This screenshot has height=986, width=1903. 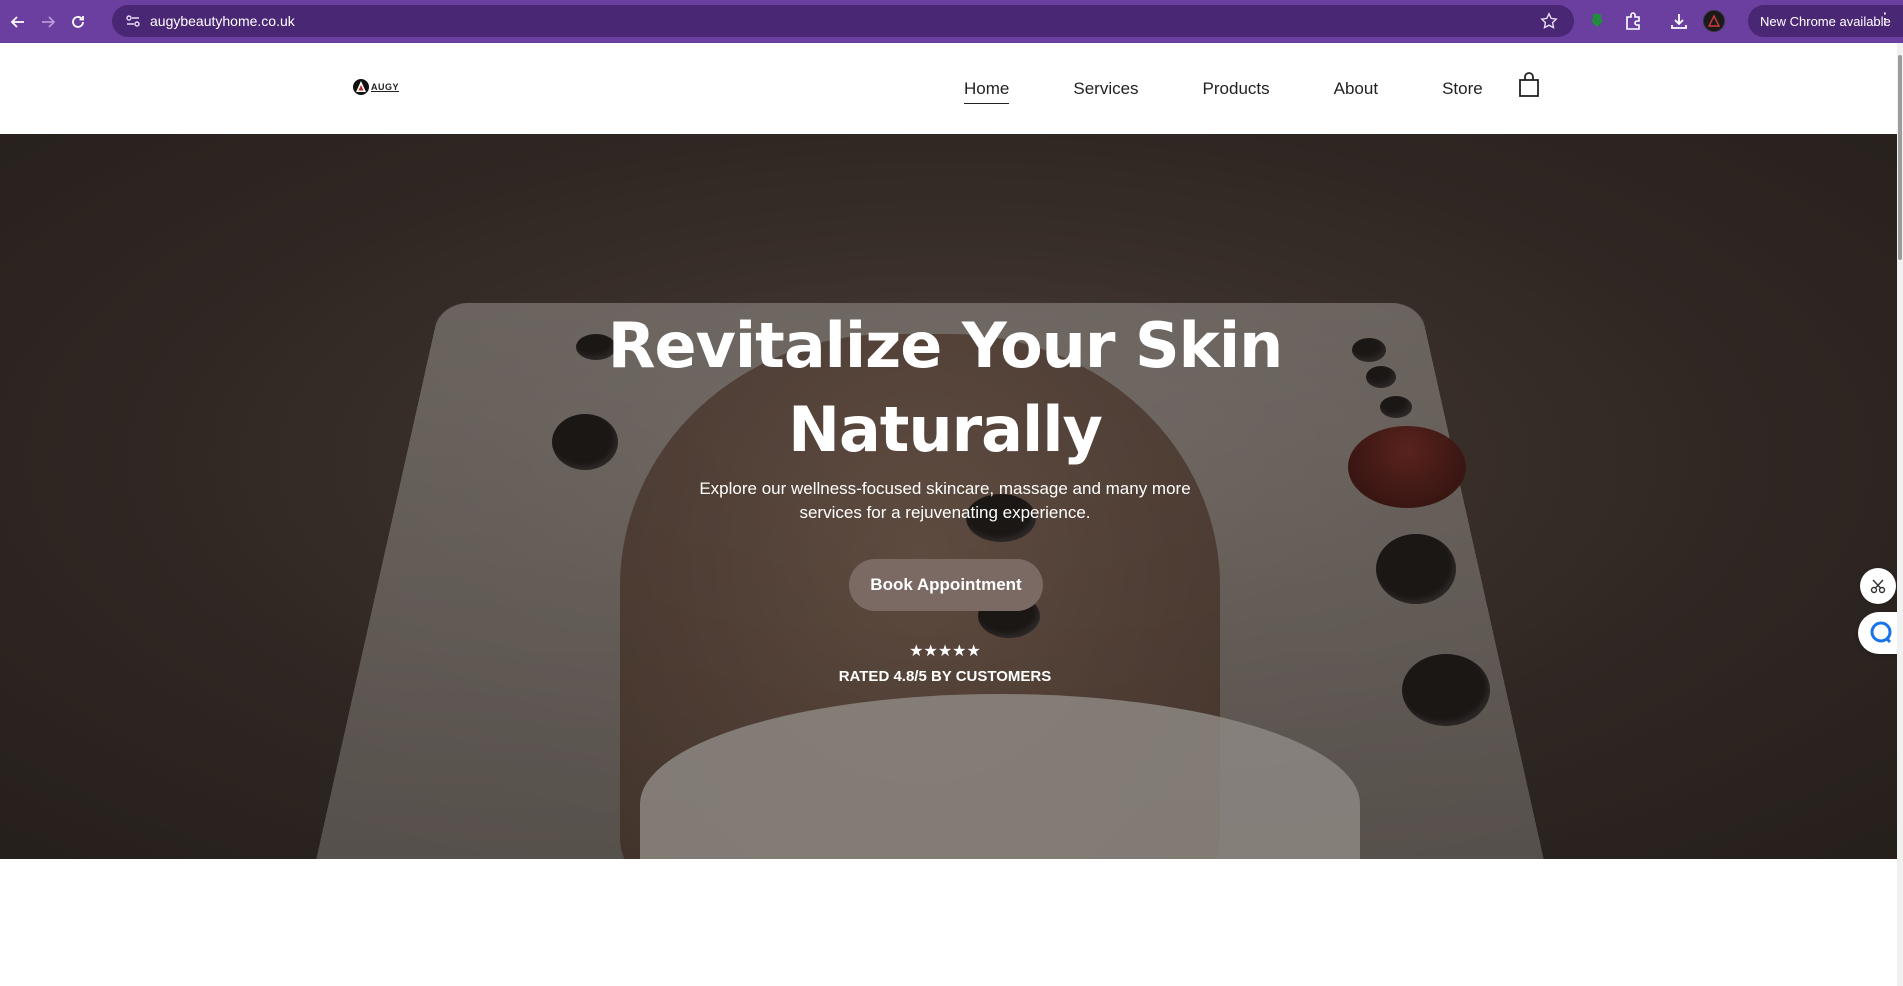 What do you see at coordinates (361, 87) in the screenshot?
I see `logo-mark-icon` at bounding box center [361, 87].